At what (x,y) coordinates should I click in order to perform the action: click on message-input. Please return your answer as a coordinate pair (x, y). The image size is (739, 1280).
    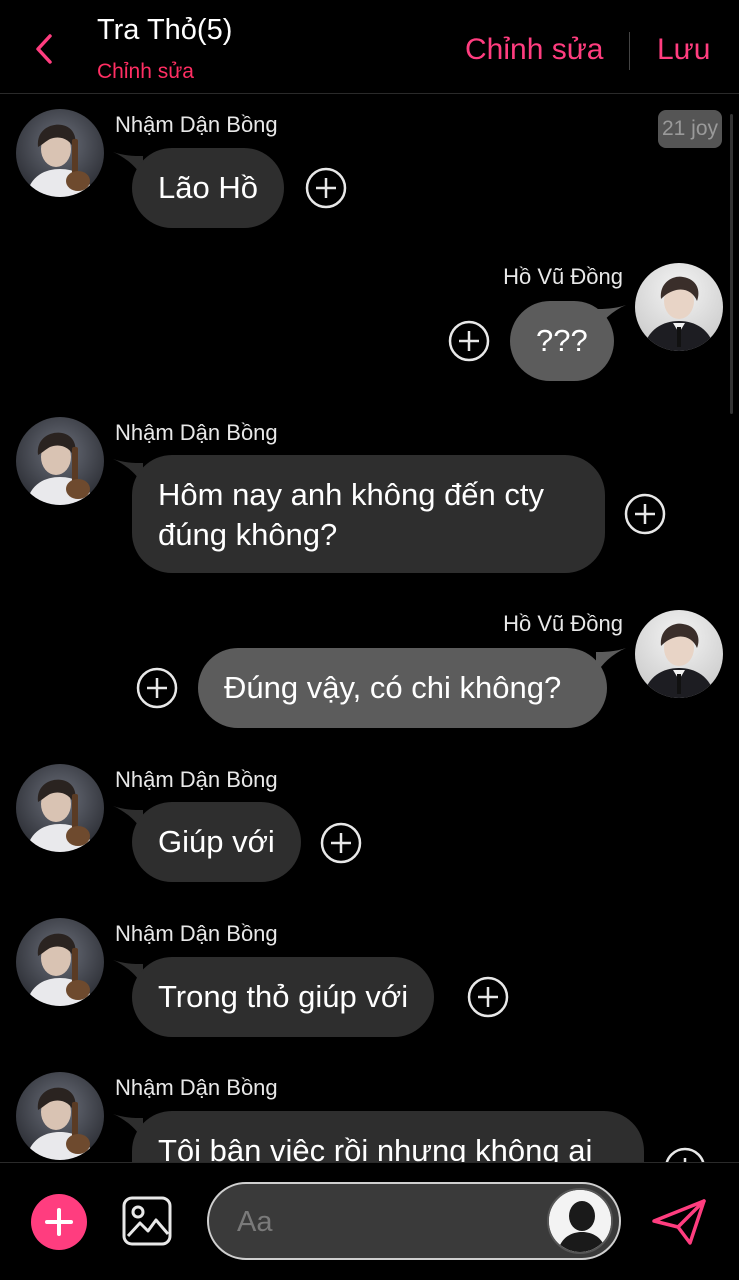
    Looking at the image, I should click on (387, 1222).